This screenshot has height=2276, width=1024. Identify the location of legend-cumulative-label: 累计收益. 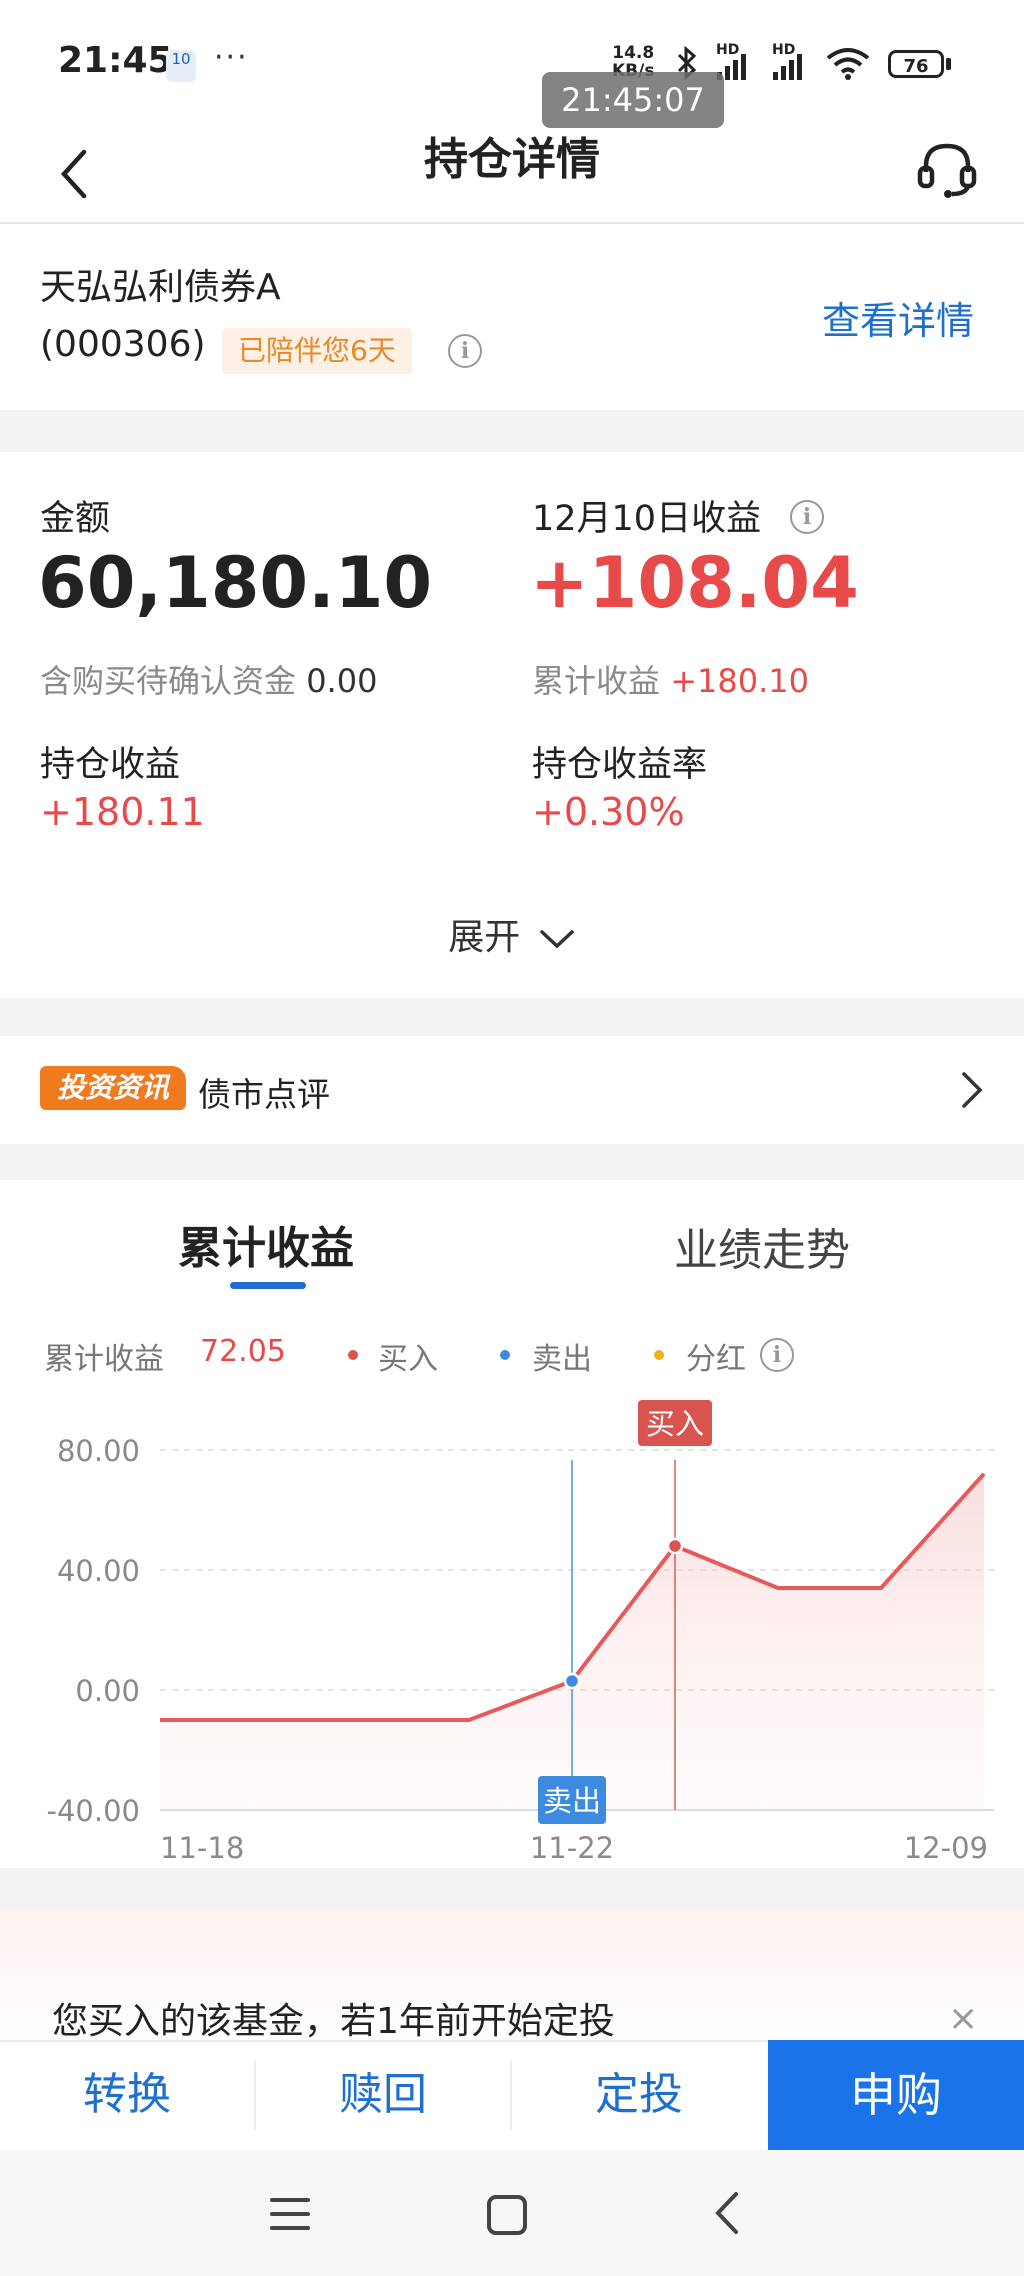
(104, 1359).